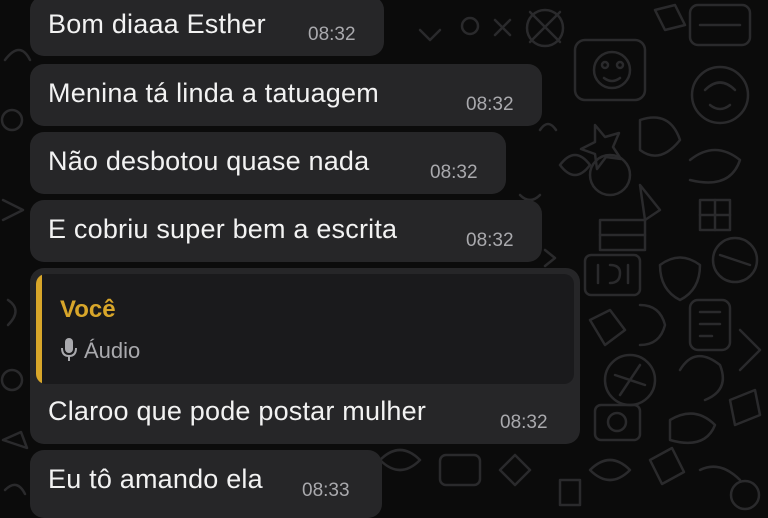 The width and height of the screenshot is (768, 518). I want to click on message-bubble: Eu tô amando ela 08:33, so click(206, 484).